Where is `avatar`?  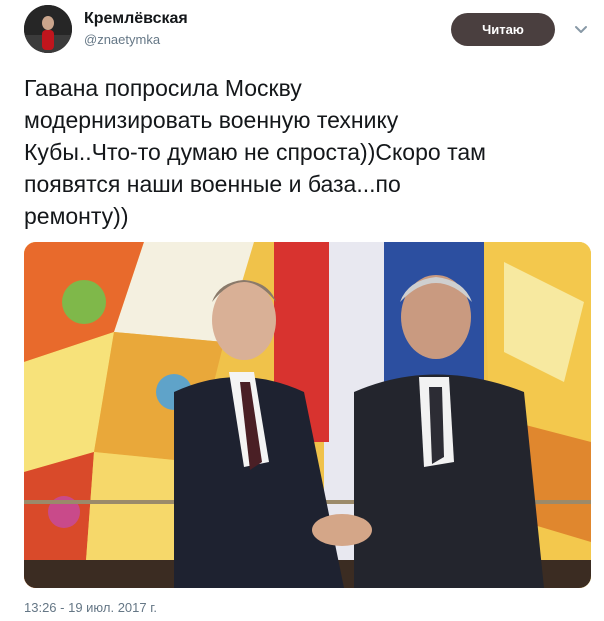 avatar is located at coordinates (48, 29).